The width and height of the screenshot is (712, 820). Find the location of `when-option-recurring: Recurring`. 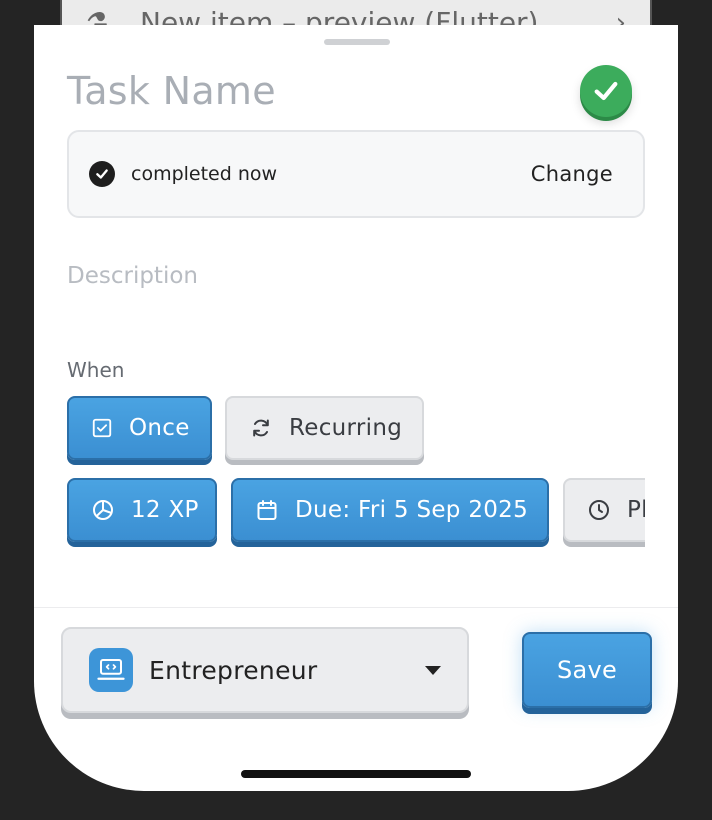

when-option-recurring: Recurring is located at coordinates (324, 428).